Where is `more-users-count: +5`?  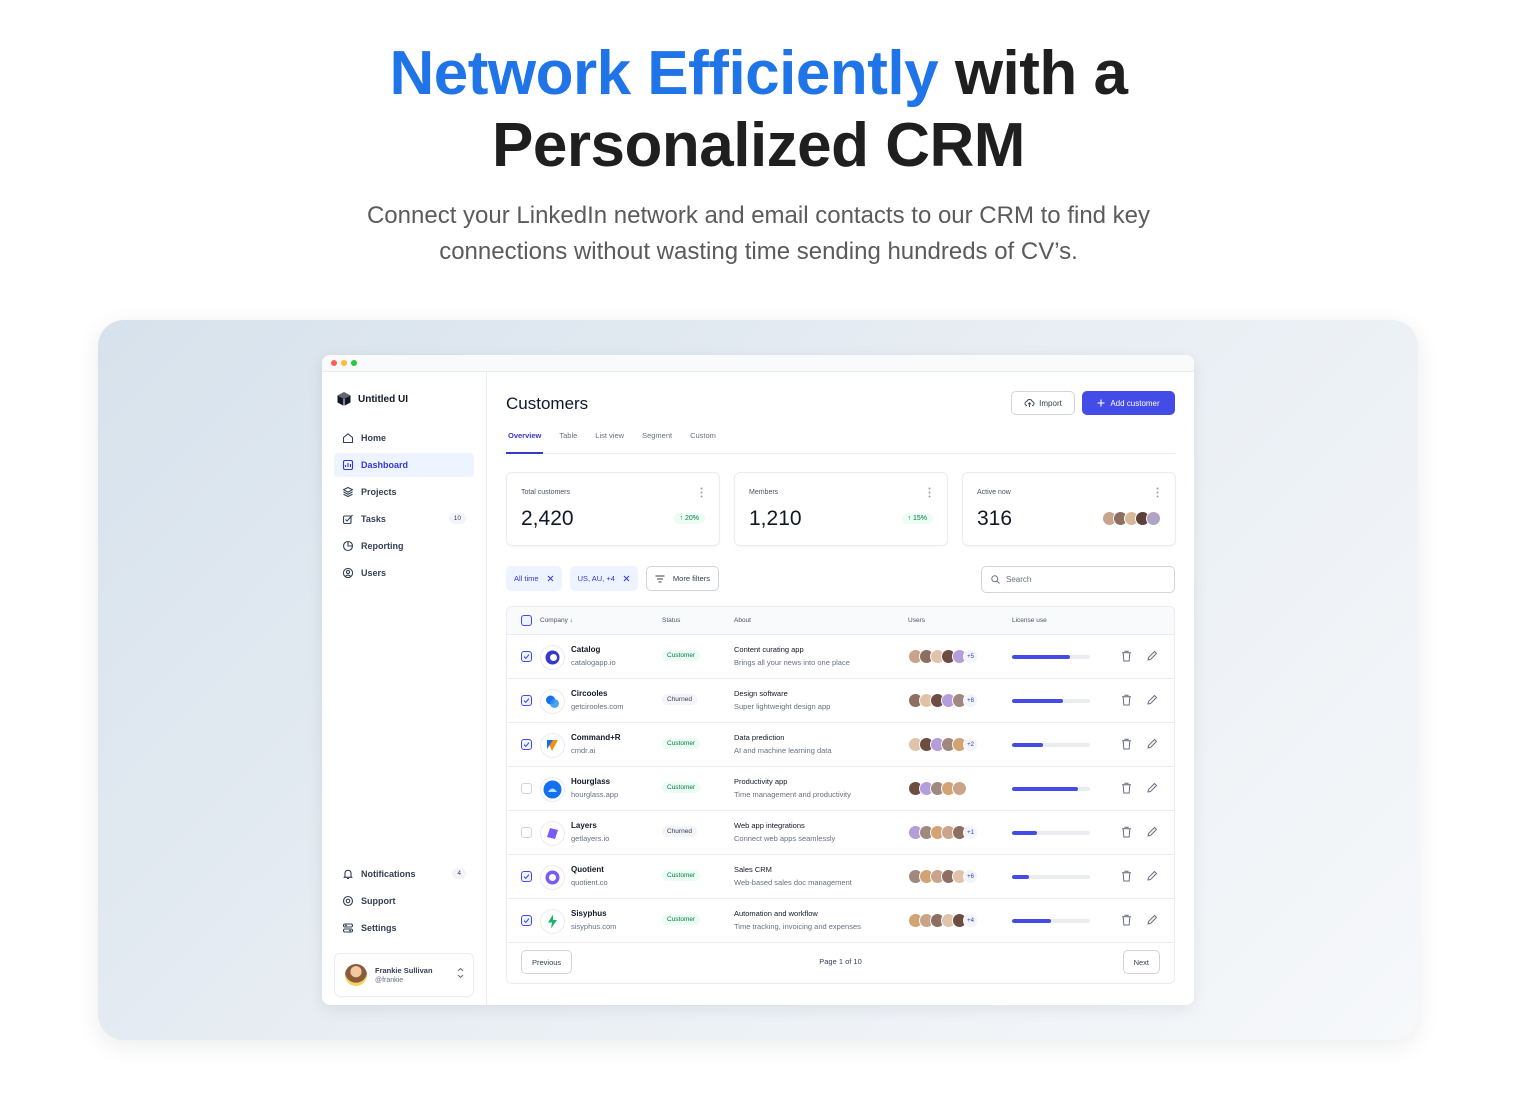 more-users-count: +5 is located at coordinates (970, 656).